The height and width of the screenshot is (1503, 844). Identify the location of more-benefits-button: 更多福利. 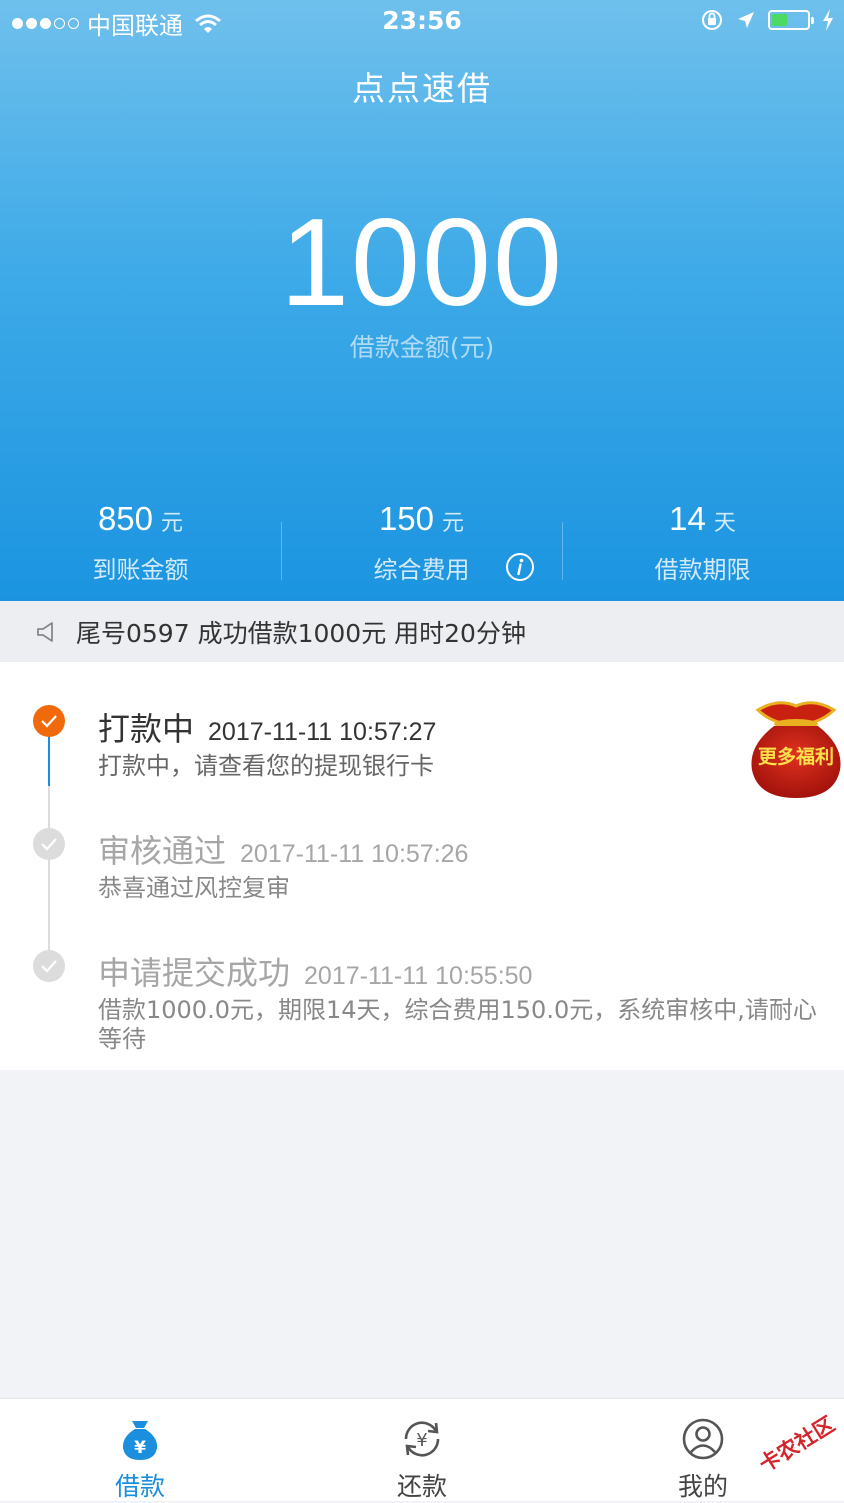
(796, 748).